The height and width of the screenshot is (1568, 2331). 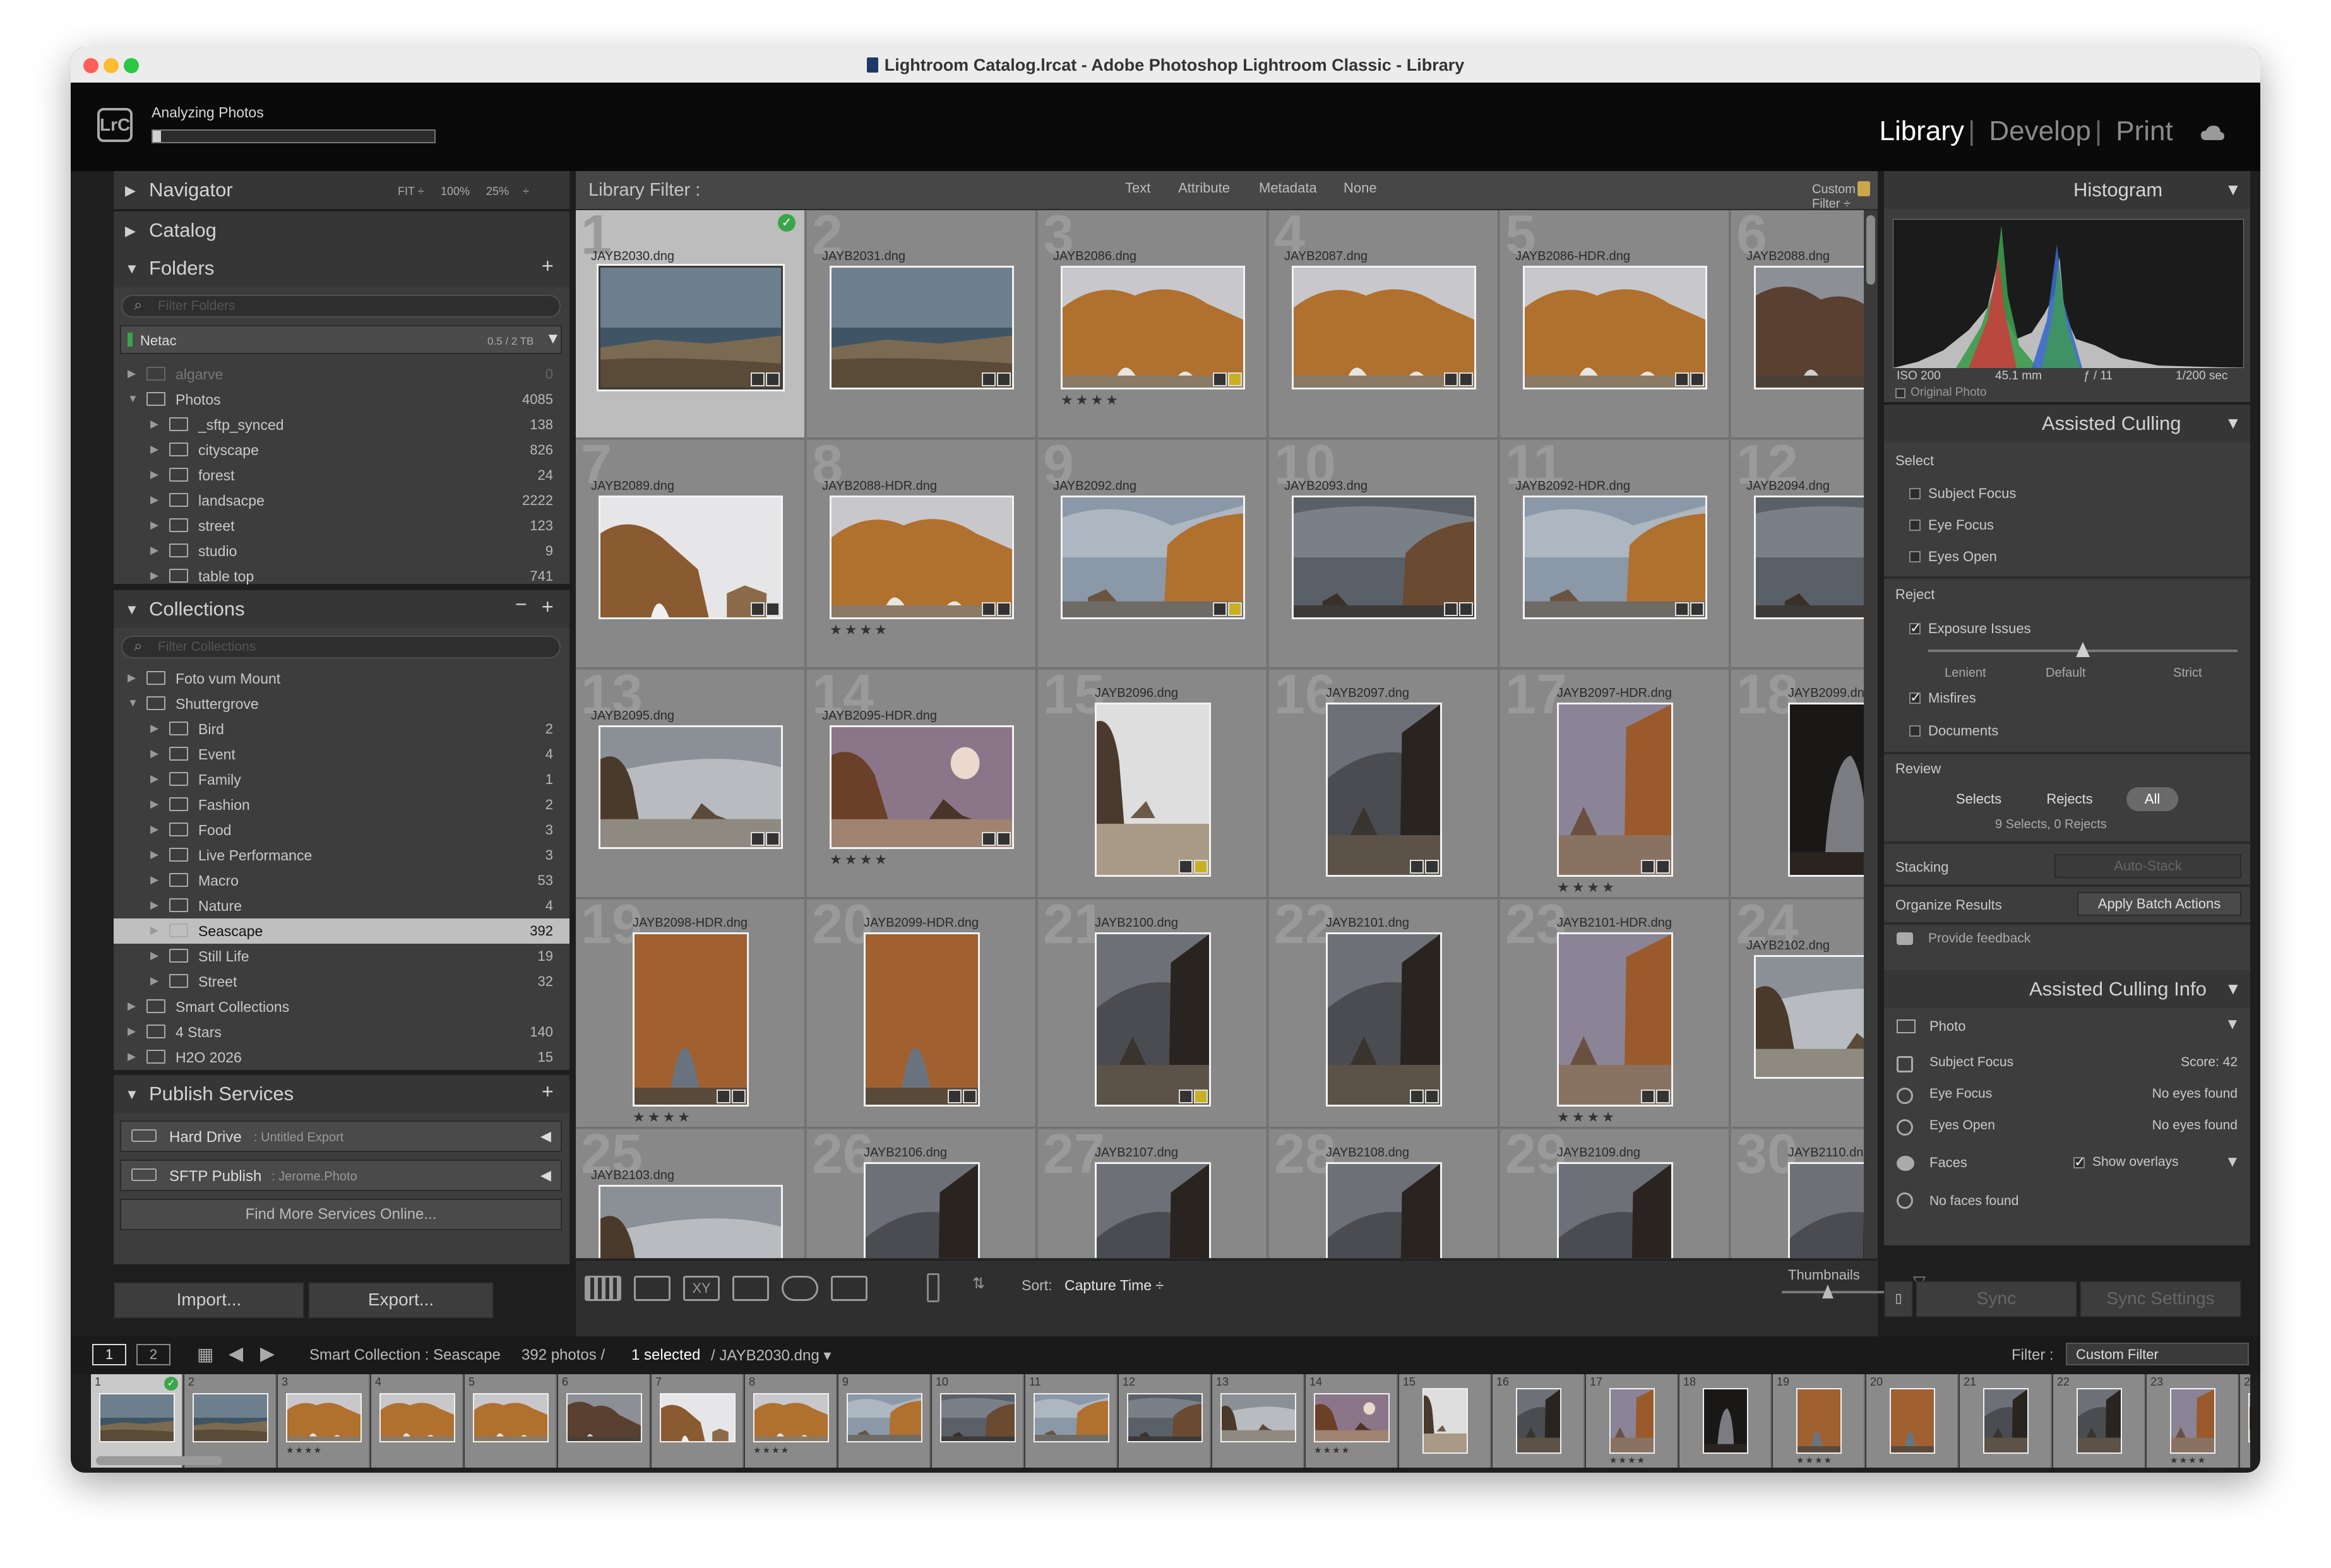 What do you see at coordinates (324, 1421) in the screenshot?
I see `filmstrip-cell: 3 ★★★★` at bounding box center [324, 1421].